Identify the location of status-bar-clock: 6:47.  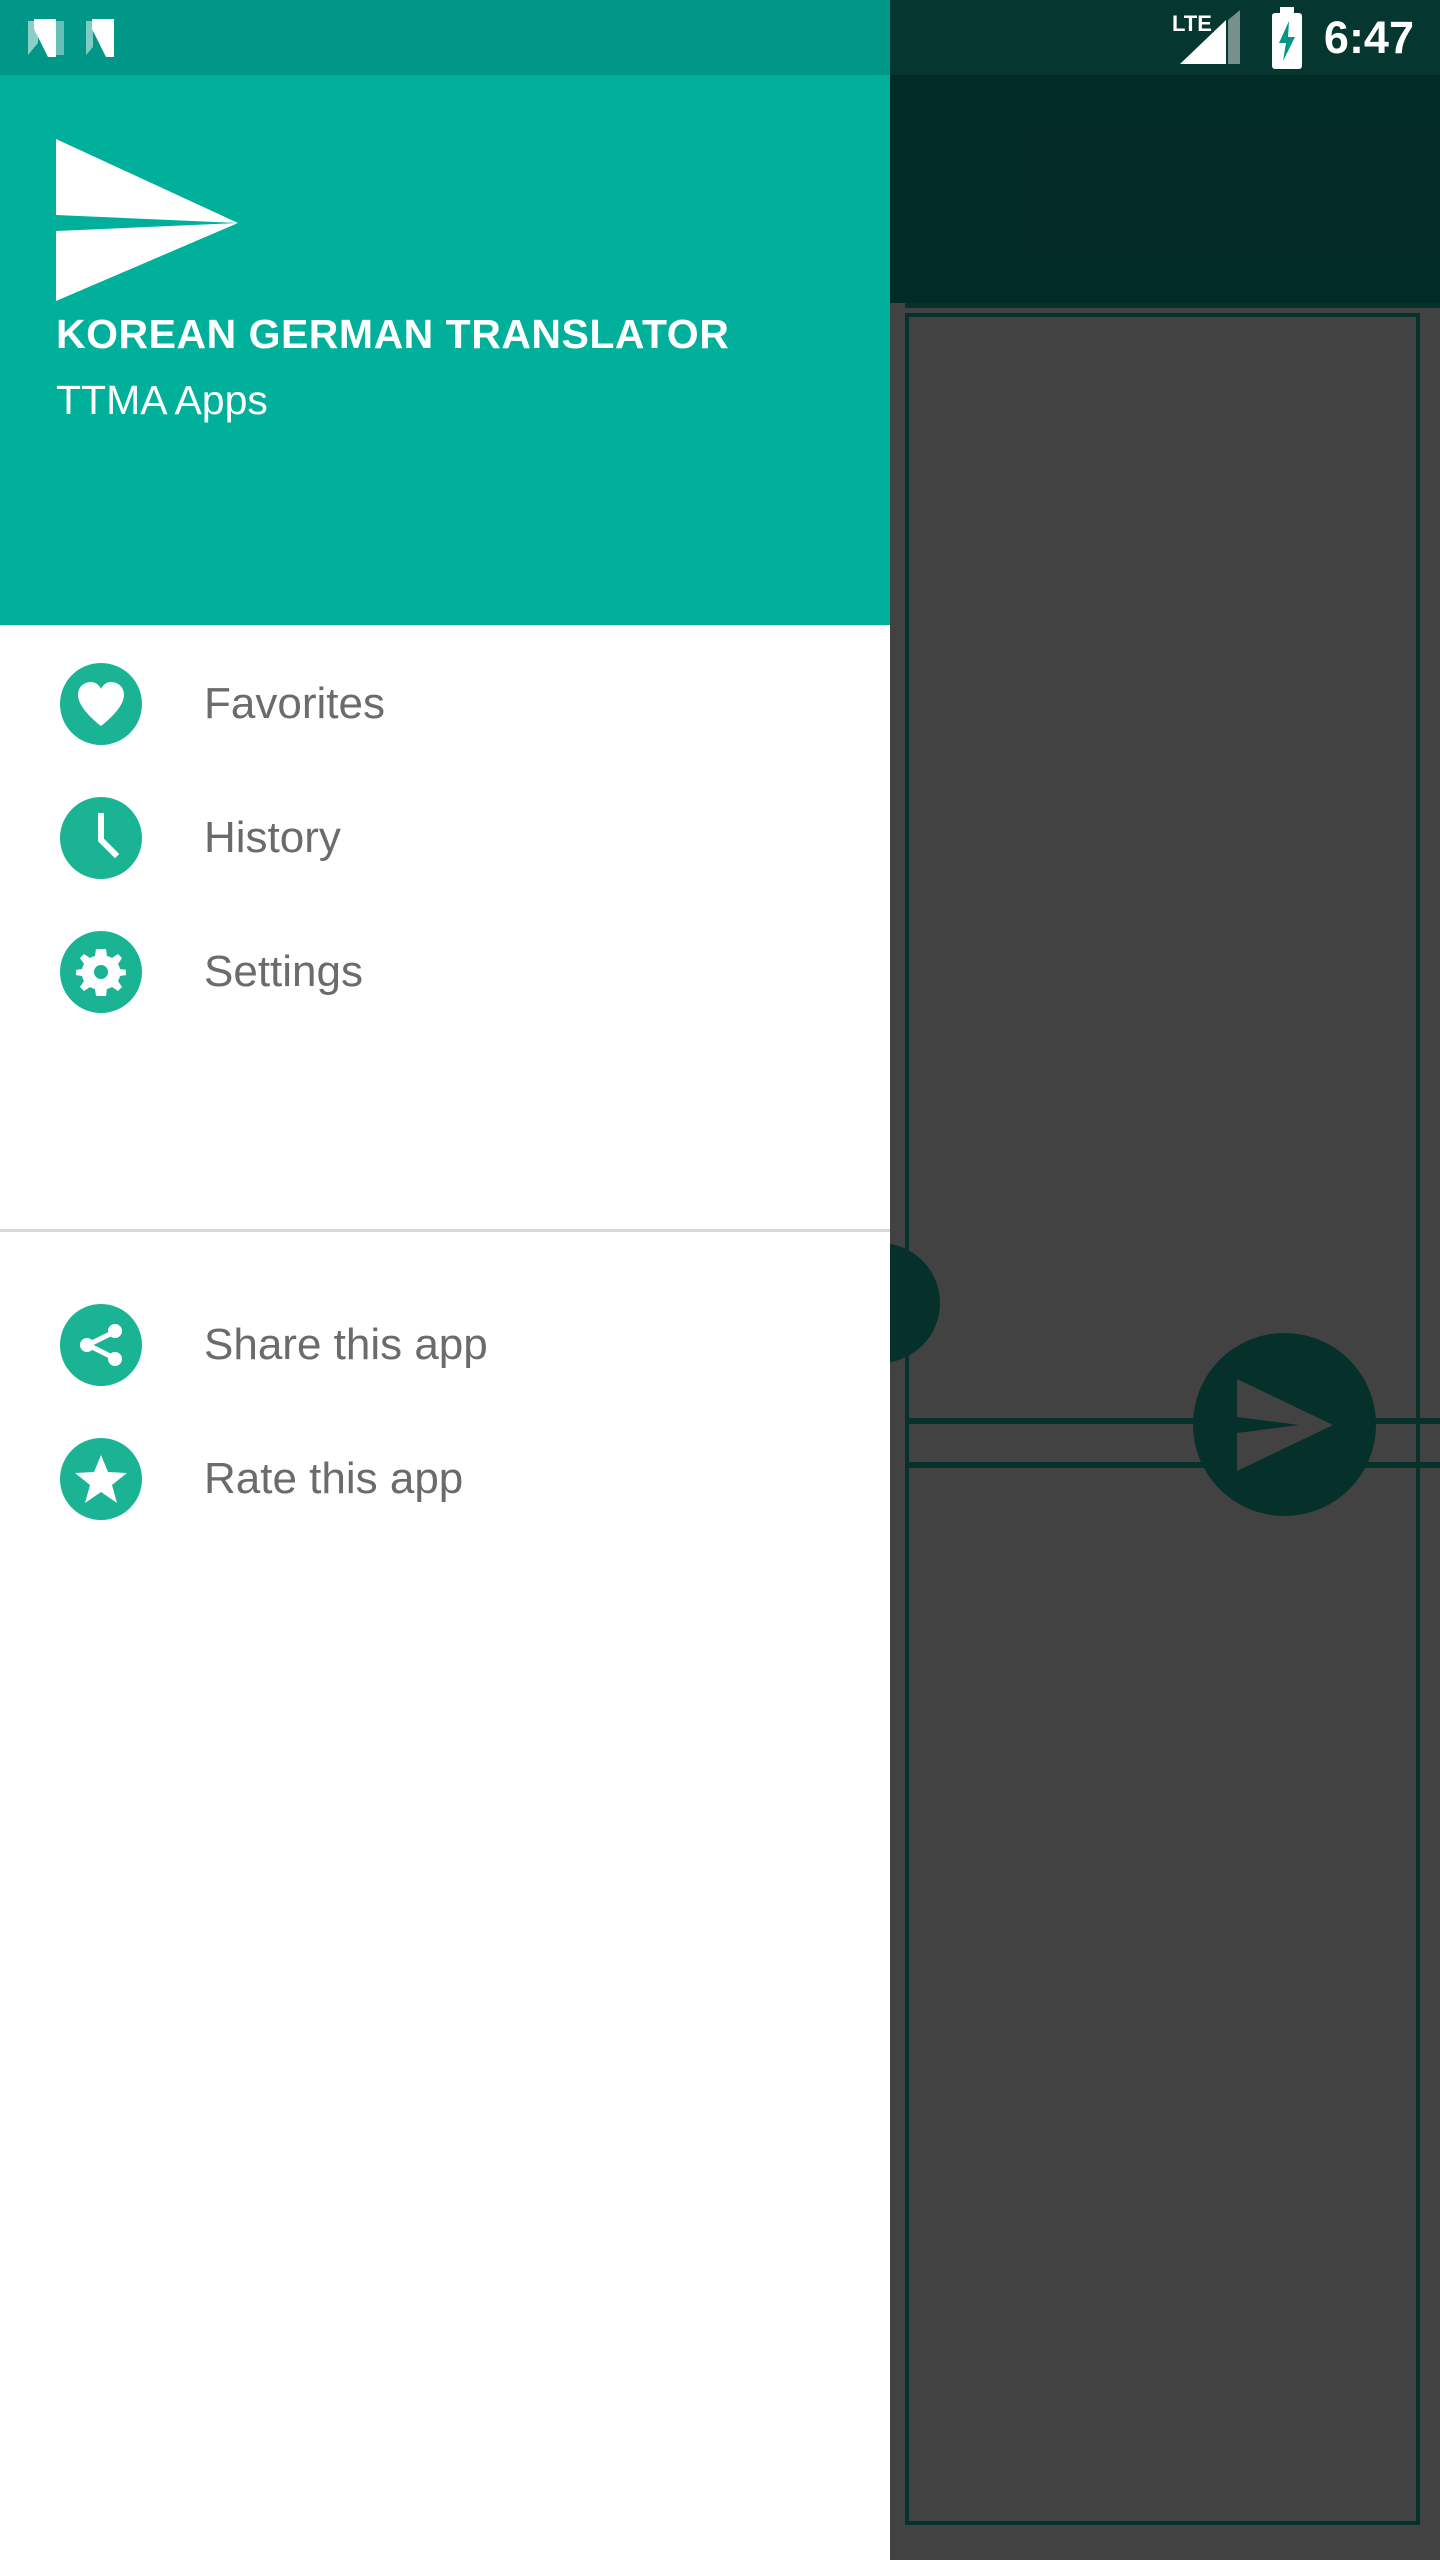
(1368, 37).